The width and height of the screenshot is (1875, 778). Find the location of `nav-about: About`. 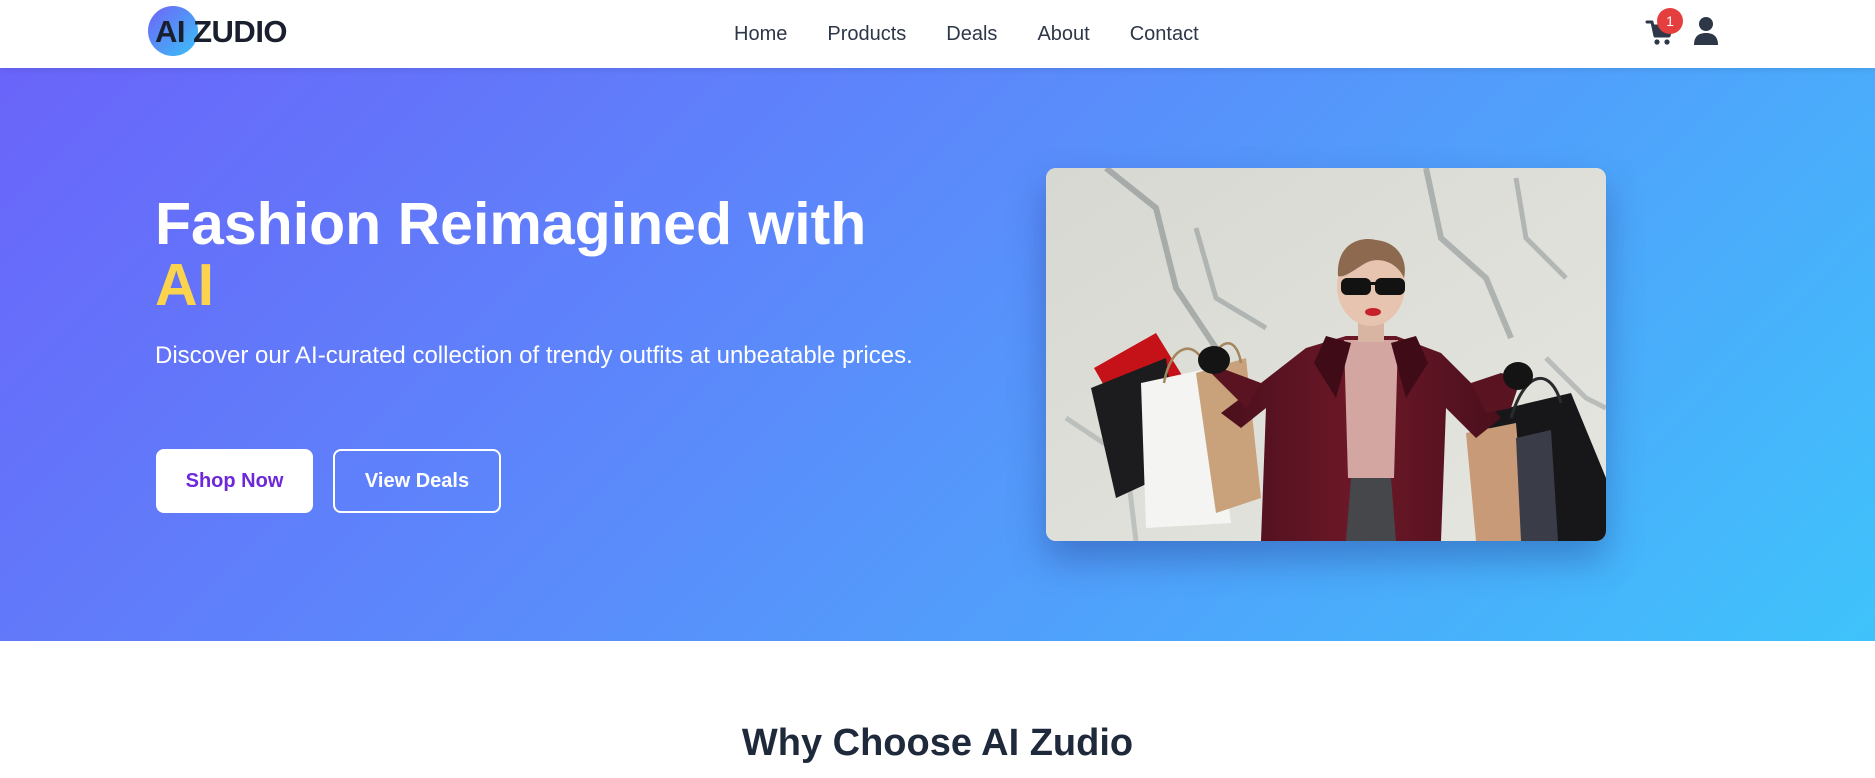

nav-about: About is located at coordinates (1063, 34).